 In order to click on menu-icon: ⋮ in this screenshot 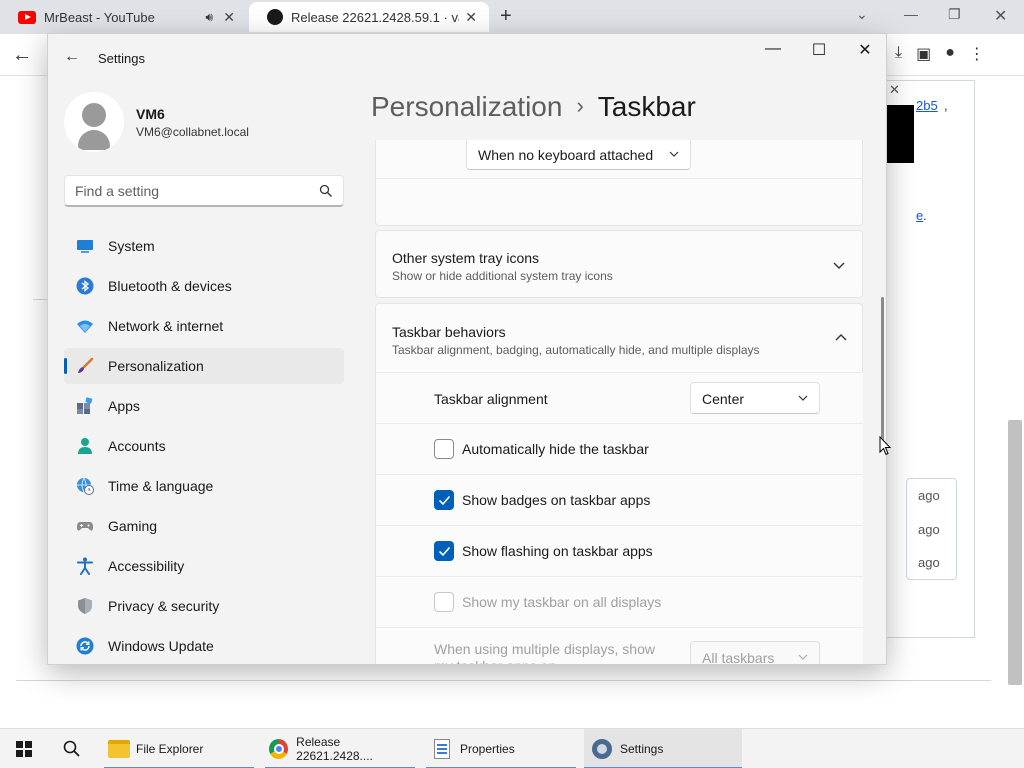, I will do `click(977, 54)`.